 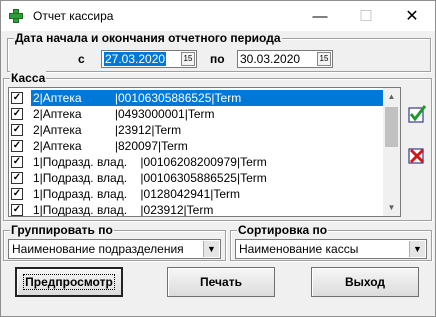 What do you see at coordinates (62, 230) in the screenshot?
I see `group-by-legend: Группировать по` at bounding box center [62, 230].